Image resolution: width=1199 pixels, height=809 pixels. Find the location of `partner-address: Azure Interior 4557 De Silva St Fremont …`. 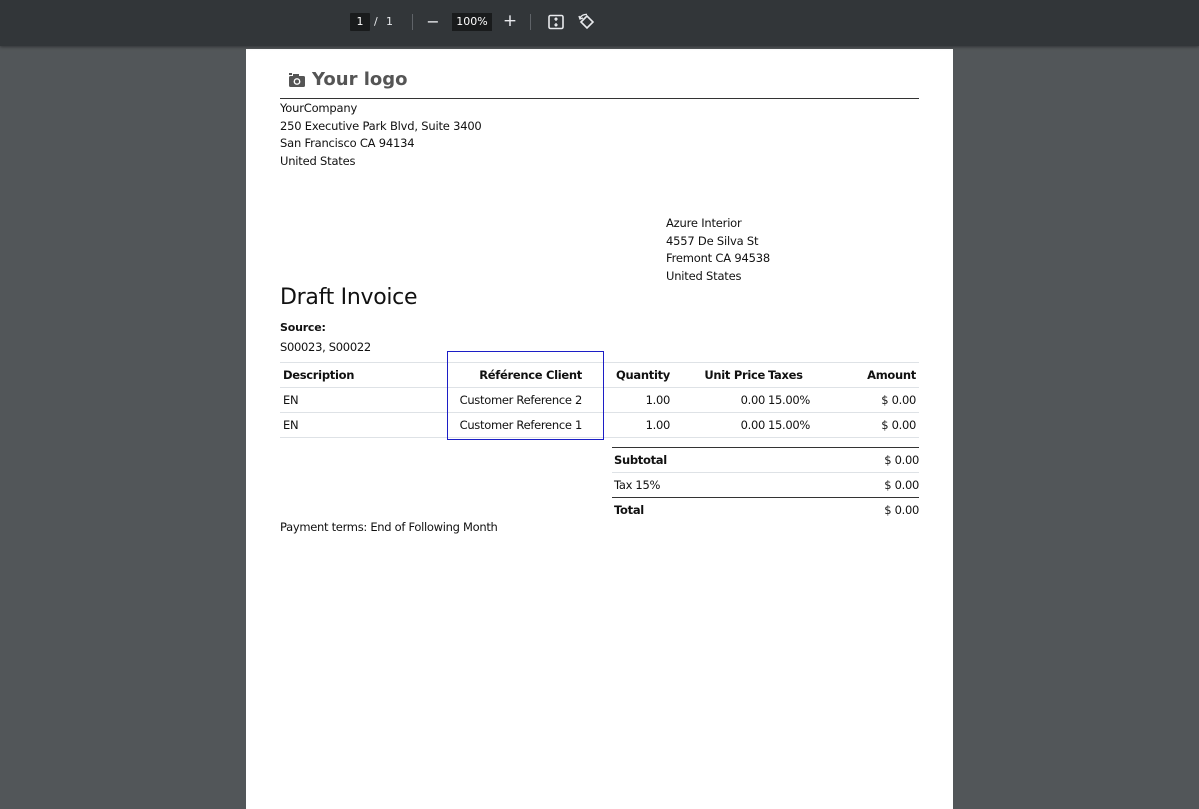

partner-address: Azure Interior 4557 De Silva St Fremont … is located at coordinates (718, 250).